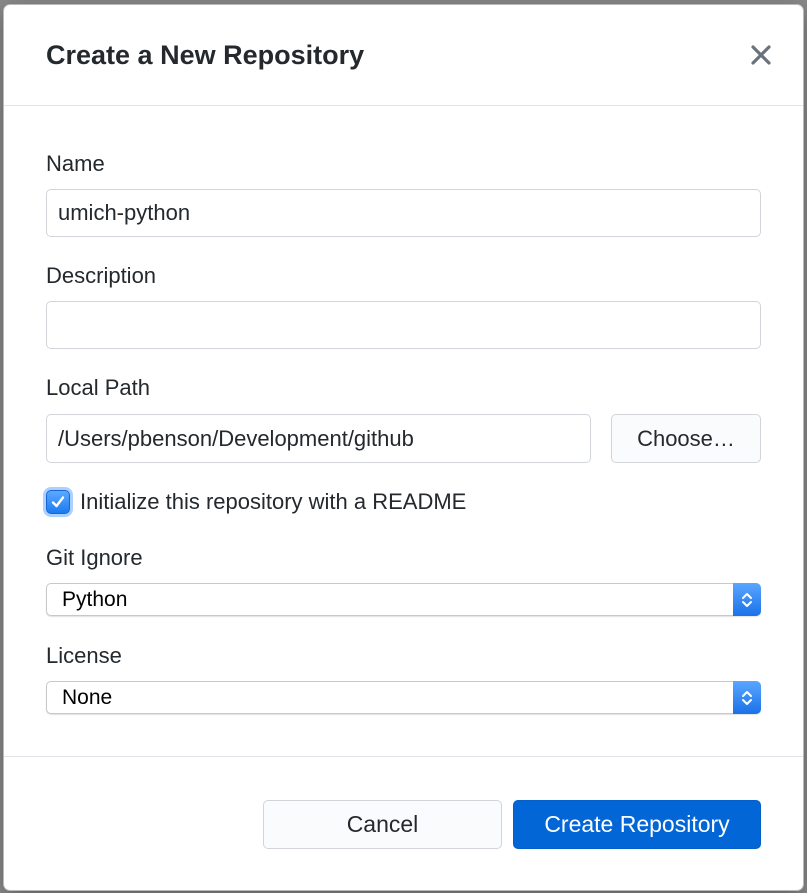  What do you see at coordinates (637, 824) in the screenshot?
I see `create-repository-button: Create Repository` at bounding box center [637, 824].